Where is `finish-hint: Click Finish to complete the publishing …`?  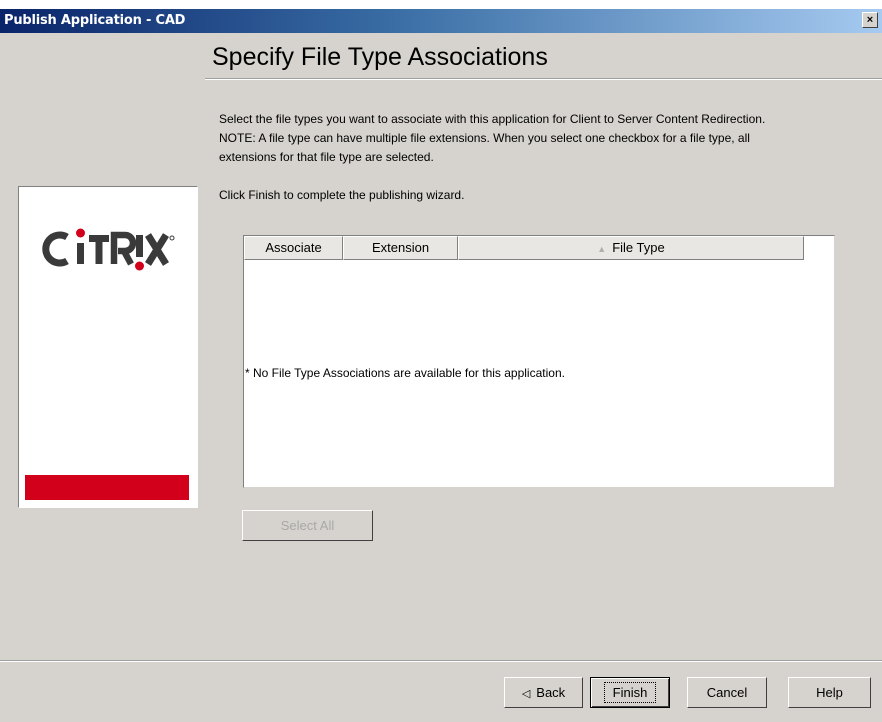
finish-hint: Click Finish to complete the publishing … is located at coordinates (342, 195).